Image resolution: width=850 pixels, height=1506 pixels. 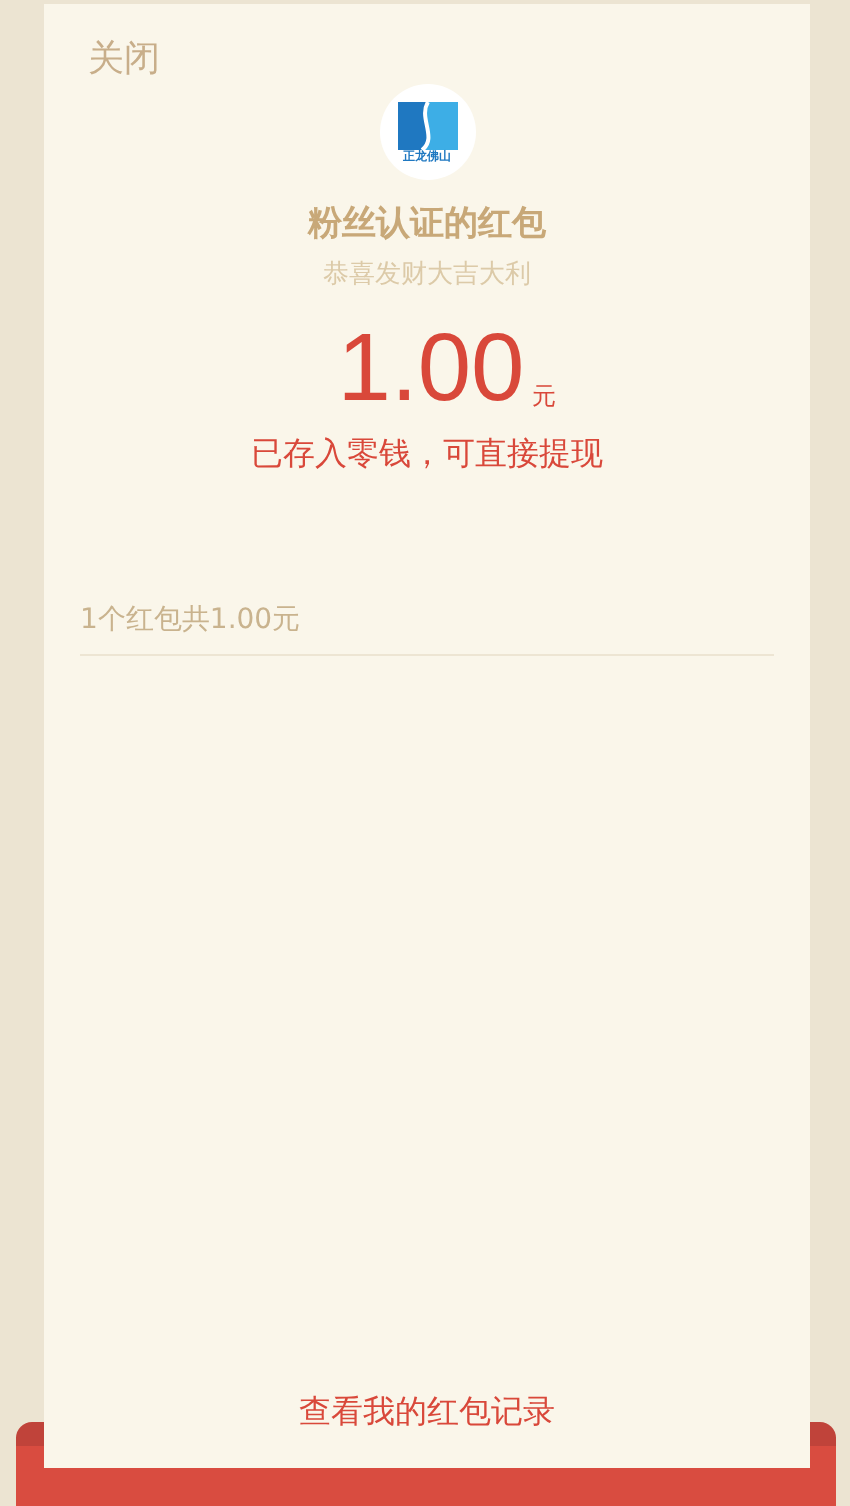 I want to click on status-note: 已存入零钱，可直接提现, so click(x=427, y=454).